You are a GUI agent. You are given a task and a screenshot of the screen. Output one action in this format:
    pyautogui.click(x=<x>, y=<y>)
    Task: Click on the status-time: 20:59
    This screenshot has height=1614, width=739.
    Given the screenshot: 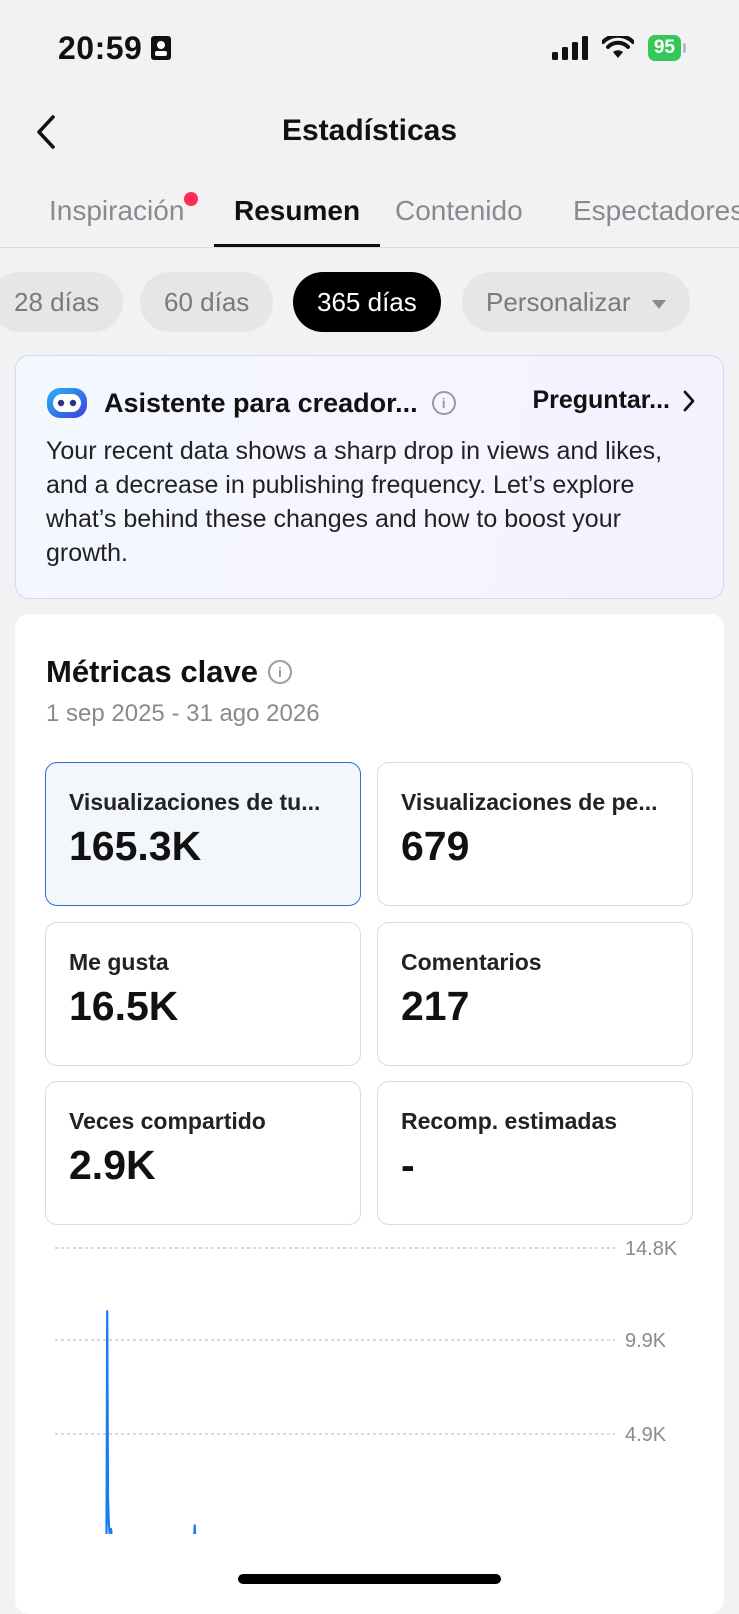 What is the action you would take?
    pyautogui.click(x=115, y=48)
    